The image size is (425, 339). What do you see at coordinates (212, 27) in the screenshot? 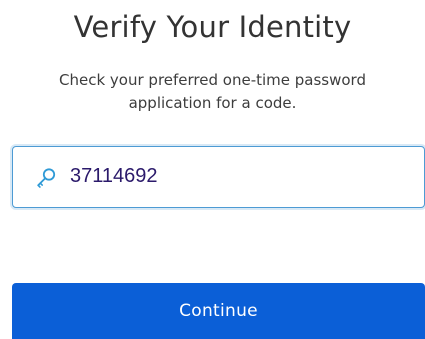
I see `page-title: Verify Your Identity` at bounding box center [212, 27].